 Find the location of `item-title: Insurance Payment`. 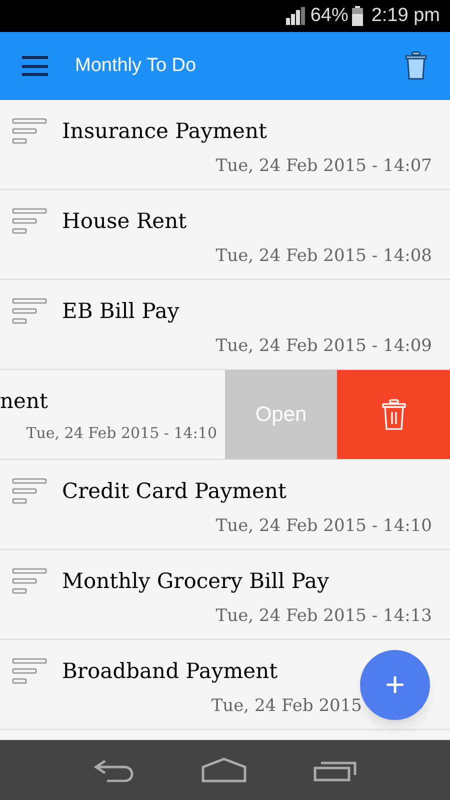

item-title: Insurance Payment is located at coordinates (164, 131).